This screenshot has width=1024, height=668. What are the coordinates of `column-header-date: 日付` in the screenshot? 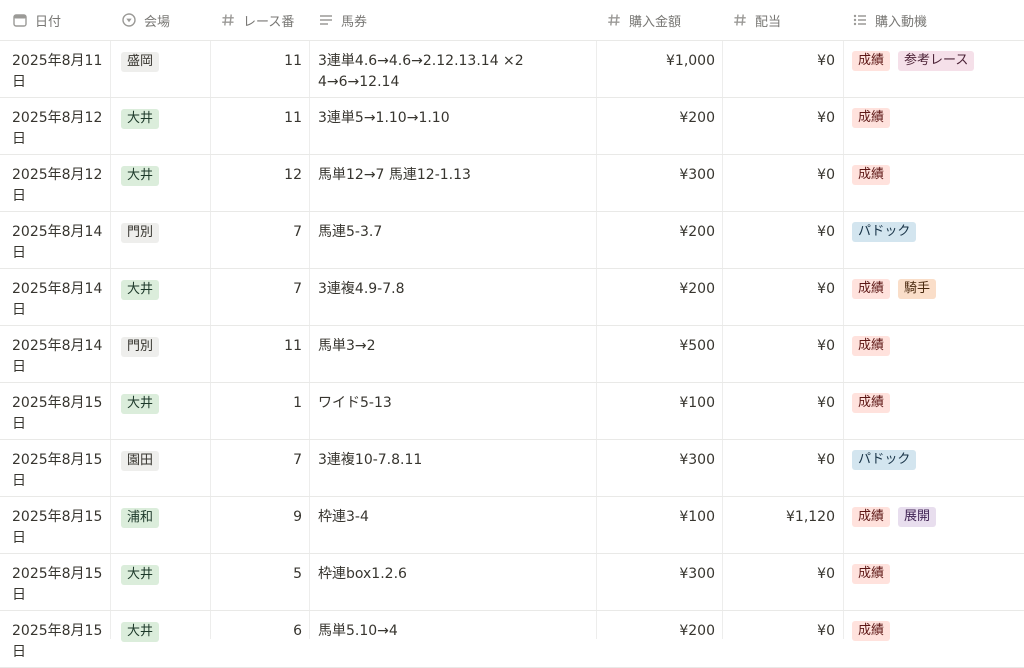 It's located at (62, 20).